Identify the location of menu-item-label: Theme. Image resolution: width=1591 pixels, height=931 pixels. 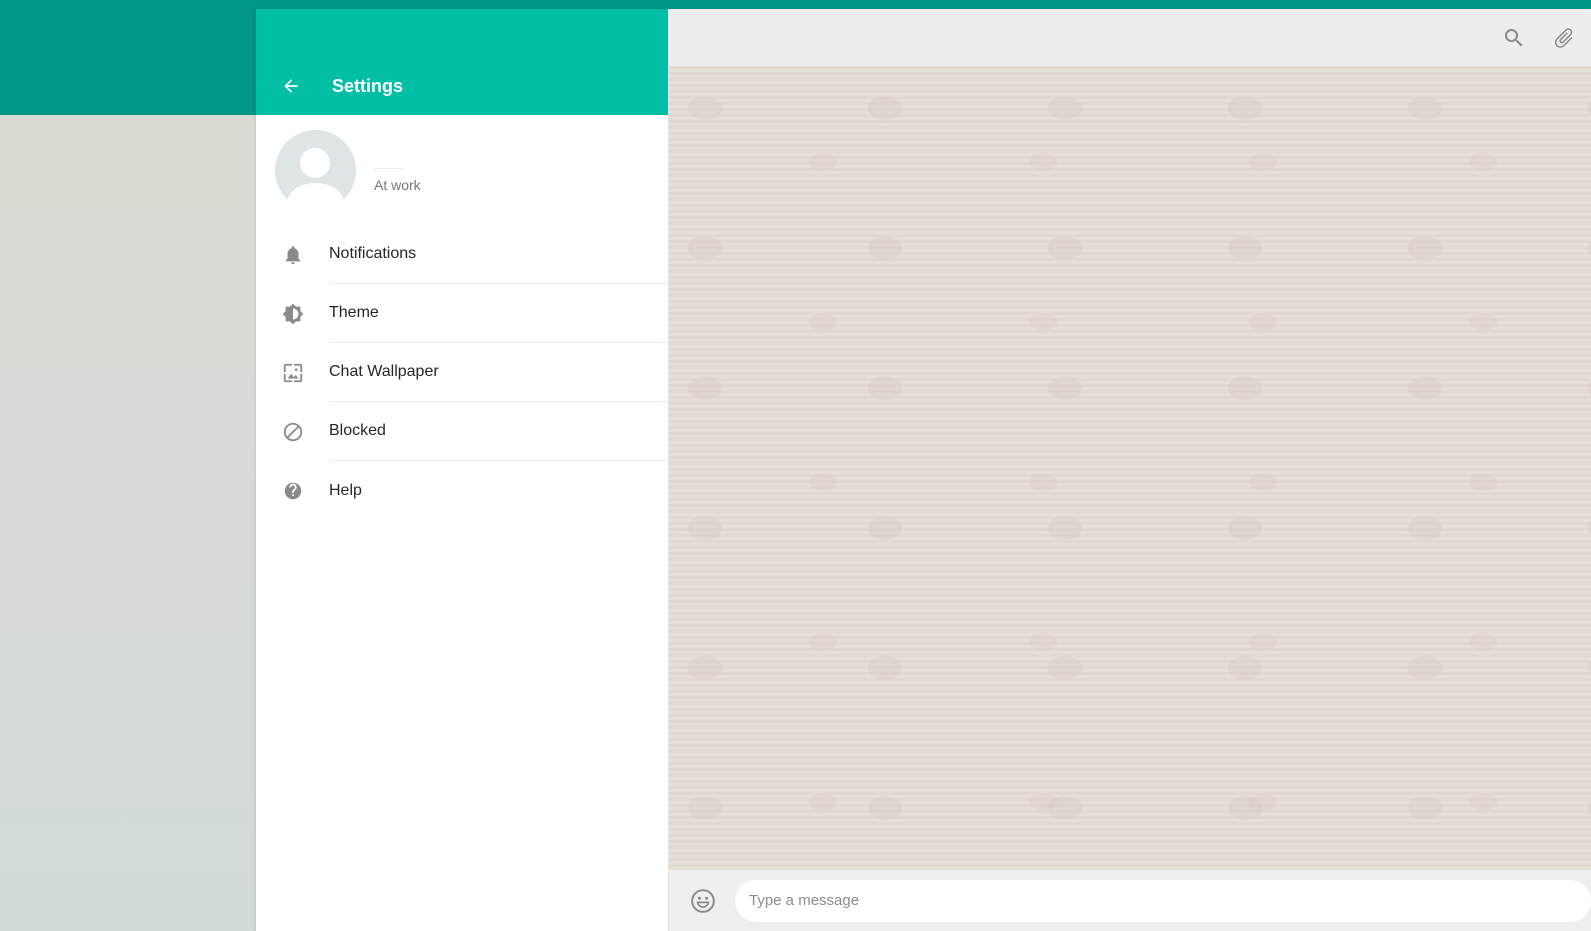
(498, 313).